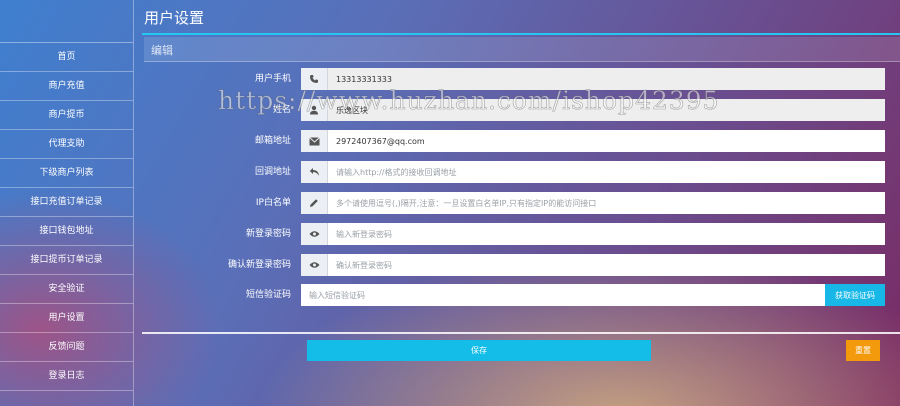 This screenshot has height=406, width=900. I want to click on form-row-new-password: 新登录密码, so click(522, 234).